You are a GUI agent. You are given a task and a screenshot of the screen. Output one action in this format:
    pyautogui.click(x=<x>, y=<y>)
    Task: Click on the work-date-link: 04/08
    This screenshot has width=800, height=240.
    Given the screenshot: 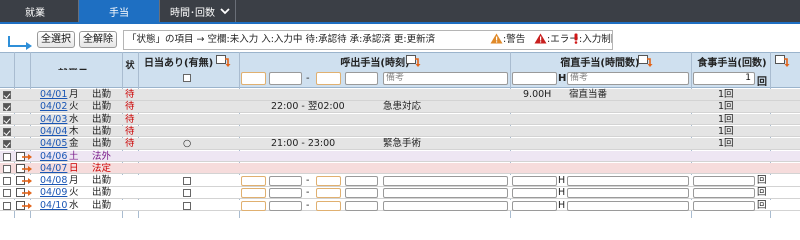 What is the action you would take?
    pyautogui.click(x=53, y=180)
    